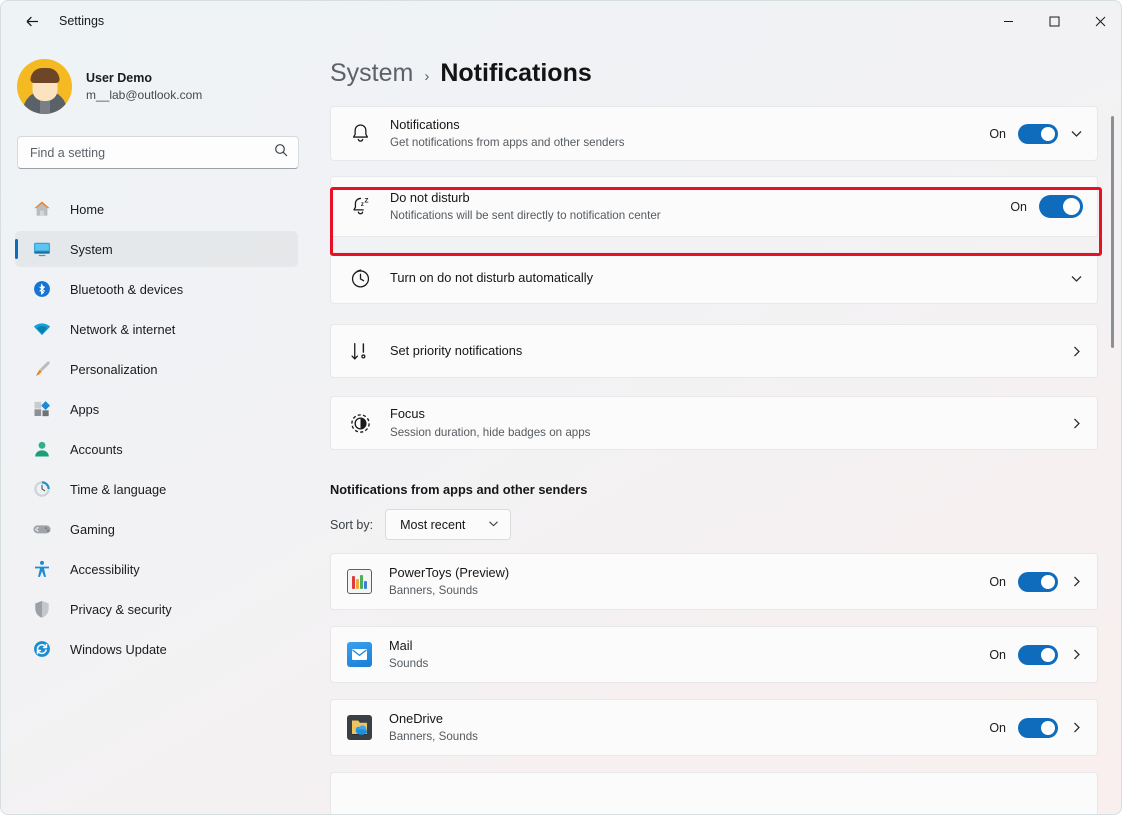 Image resolution: width=1122 pixels, height=815 pixels. What do you see at coordinates (156, 249) in the screenshot?
I see `sidebar-item-system: System` at bounding box center [156, 249].